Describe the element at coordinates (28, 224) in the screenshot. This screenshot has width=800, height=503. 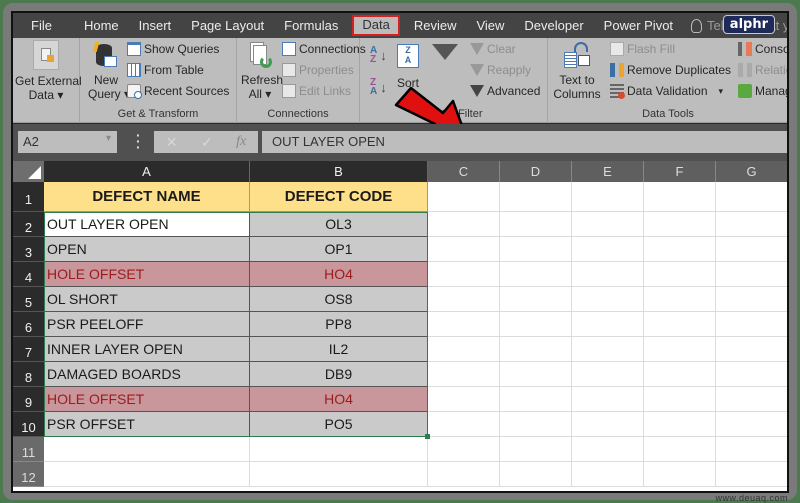
I see `row-header-2: 2` at that location.